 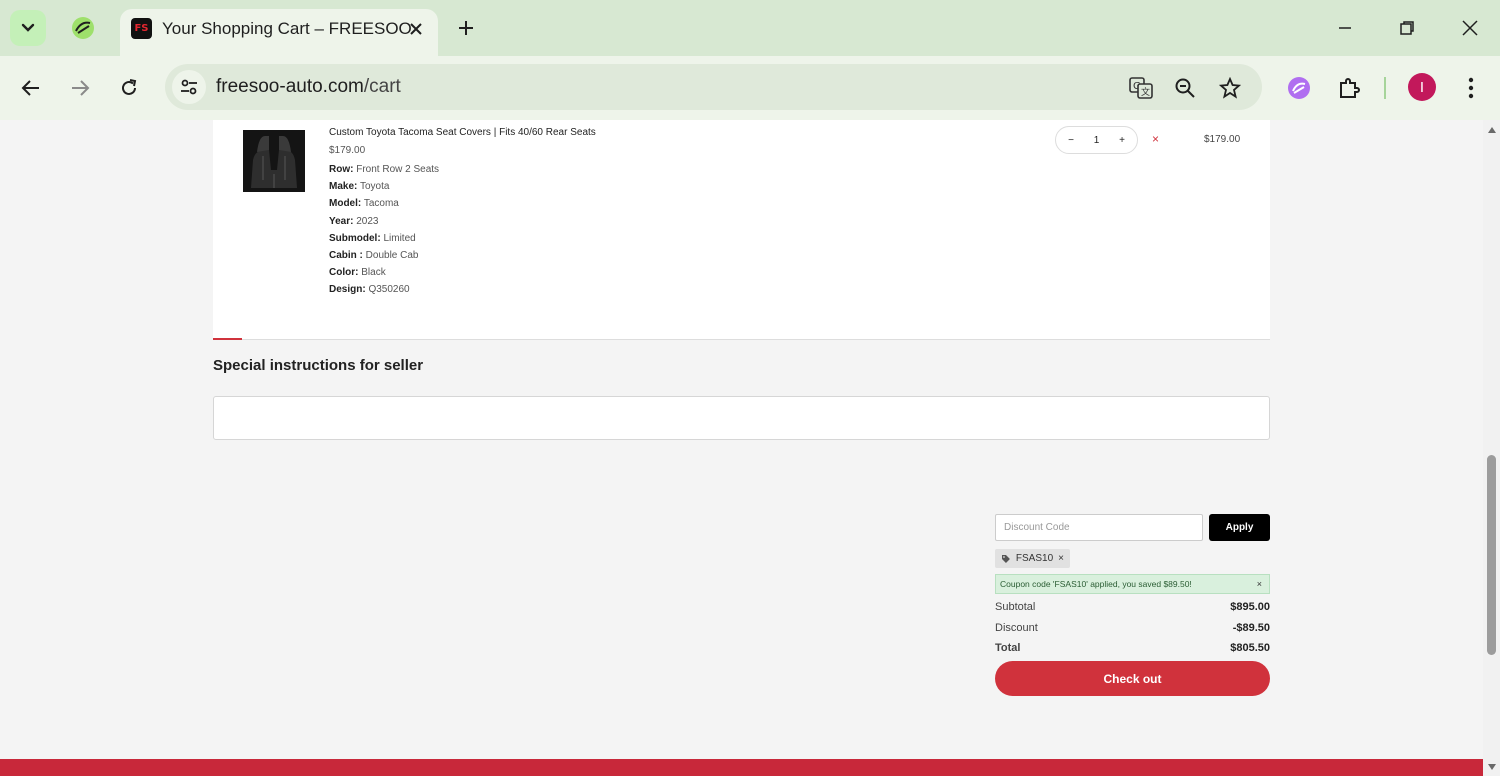 What do you see at coordinates (1385, 88) in the screenshot?
I see `toolbar-separator` at bounding box center [1385, 88].